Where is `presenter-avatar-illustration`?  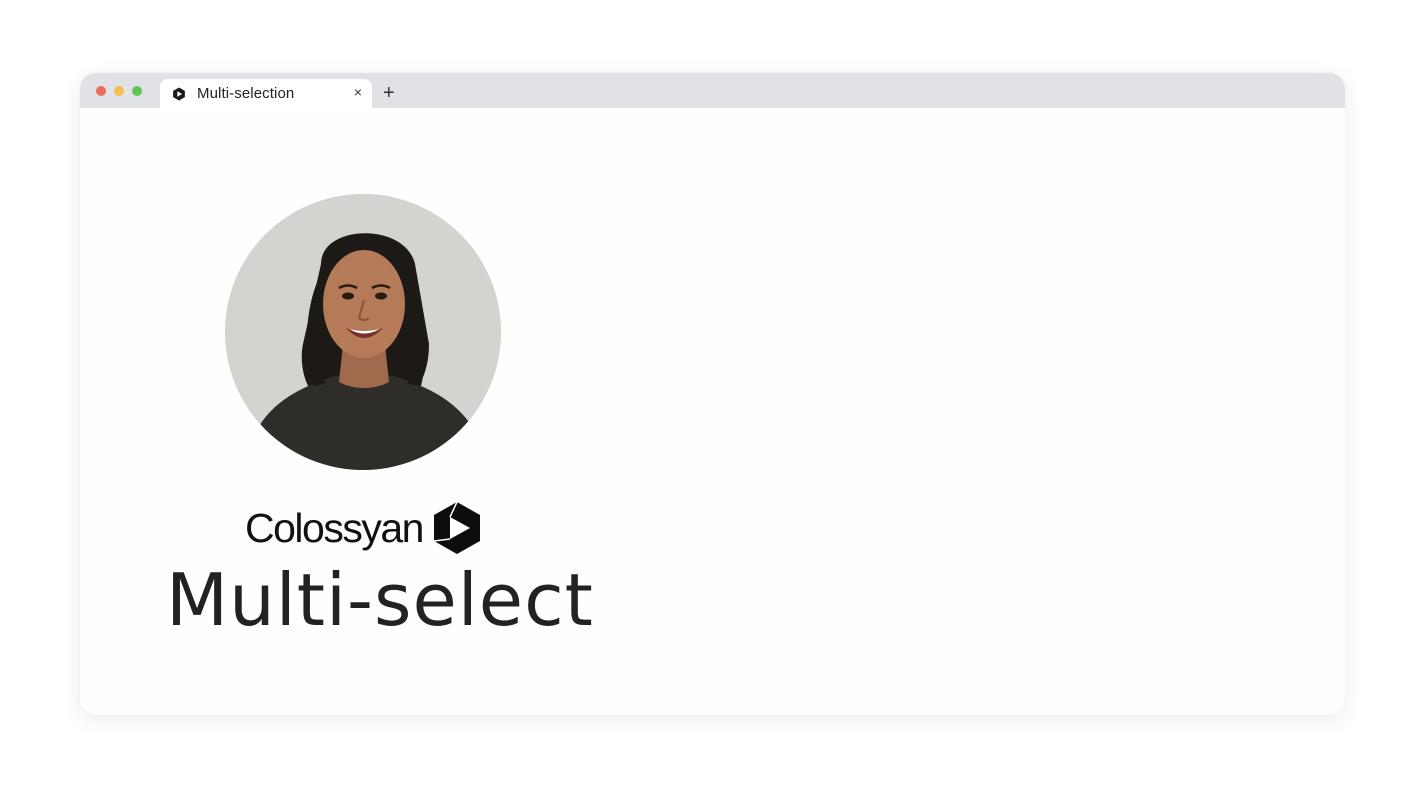 presenter-avatar-illustration is located at coordinates (363, 332).